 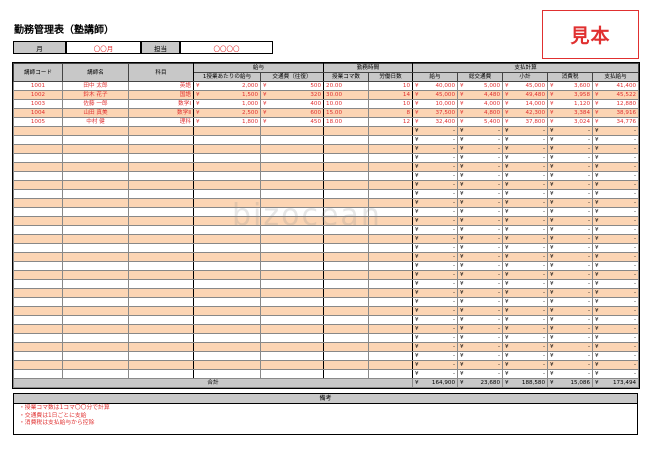 What do you see at coordinates (95, 113) in the screenshot?
I see `name-cell: 山田 真美` at bounding box center [95, 113].